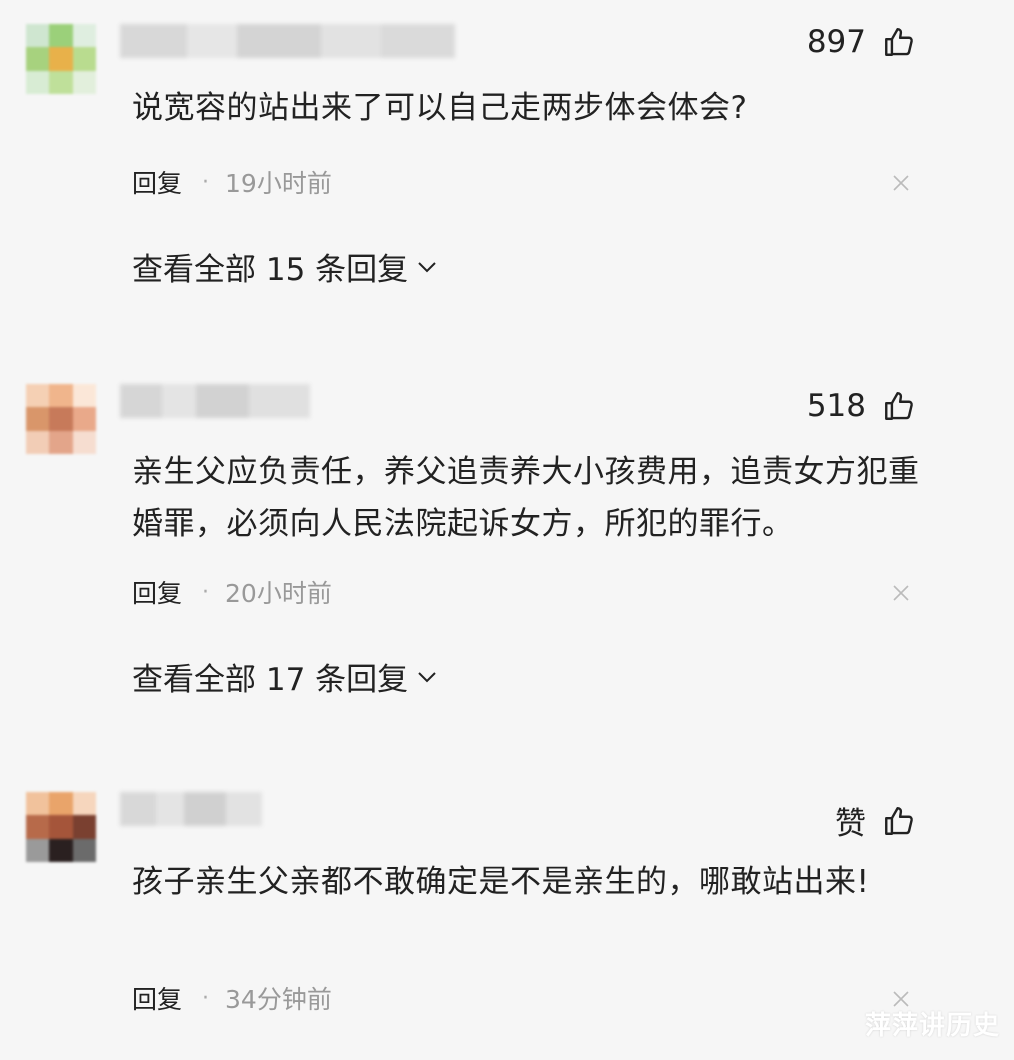  I want to click on comment-meta: 回复 · 34分钟前, so click(232, 998).